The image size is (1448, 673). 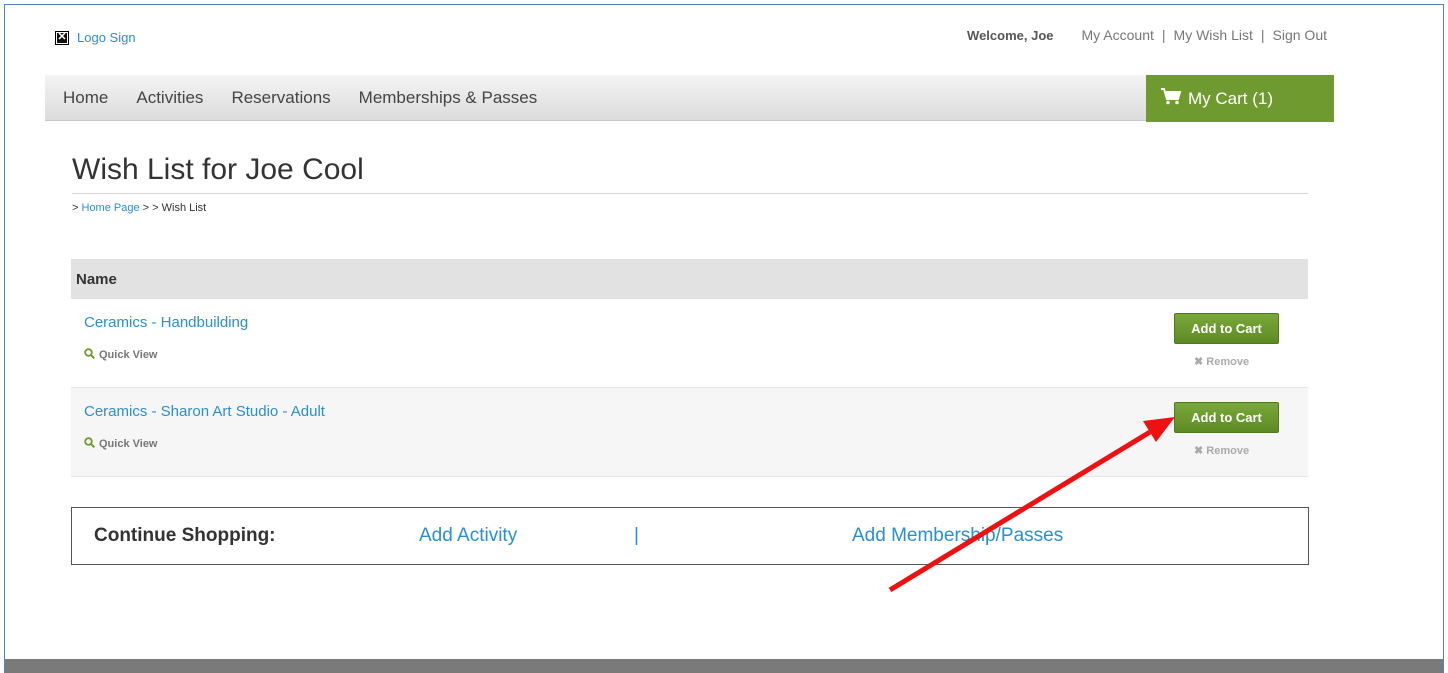 What do you see at coordinates (468, 536) in the screenshot?
I see `add-activity-link: Add Activity` at bounding box center [468, 536].